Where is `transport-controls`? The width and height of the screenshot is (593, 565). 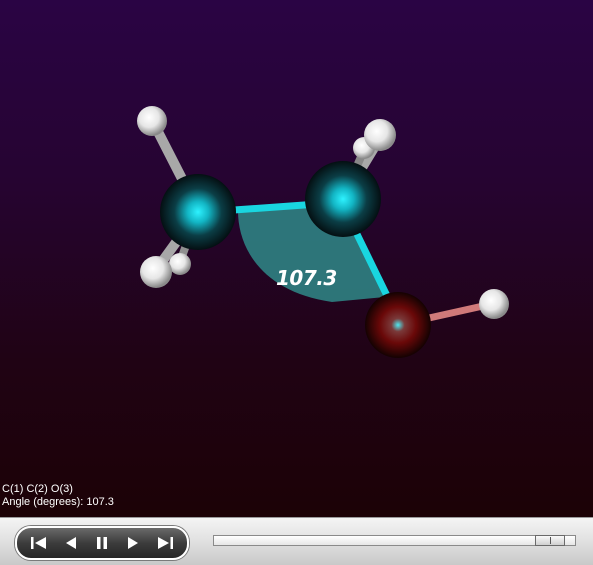 transport-controls is located at coordinates (102, 543).